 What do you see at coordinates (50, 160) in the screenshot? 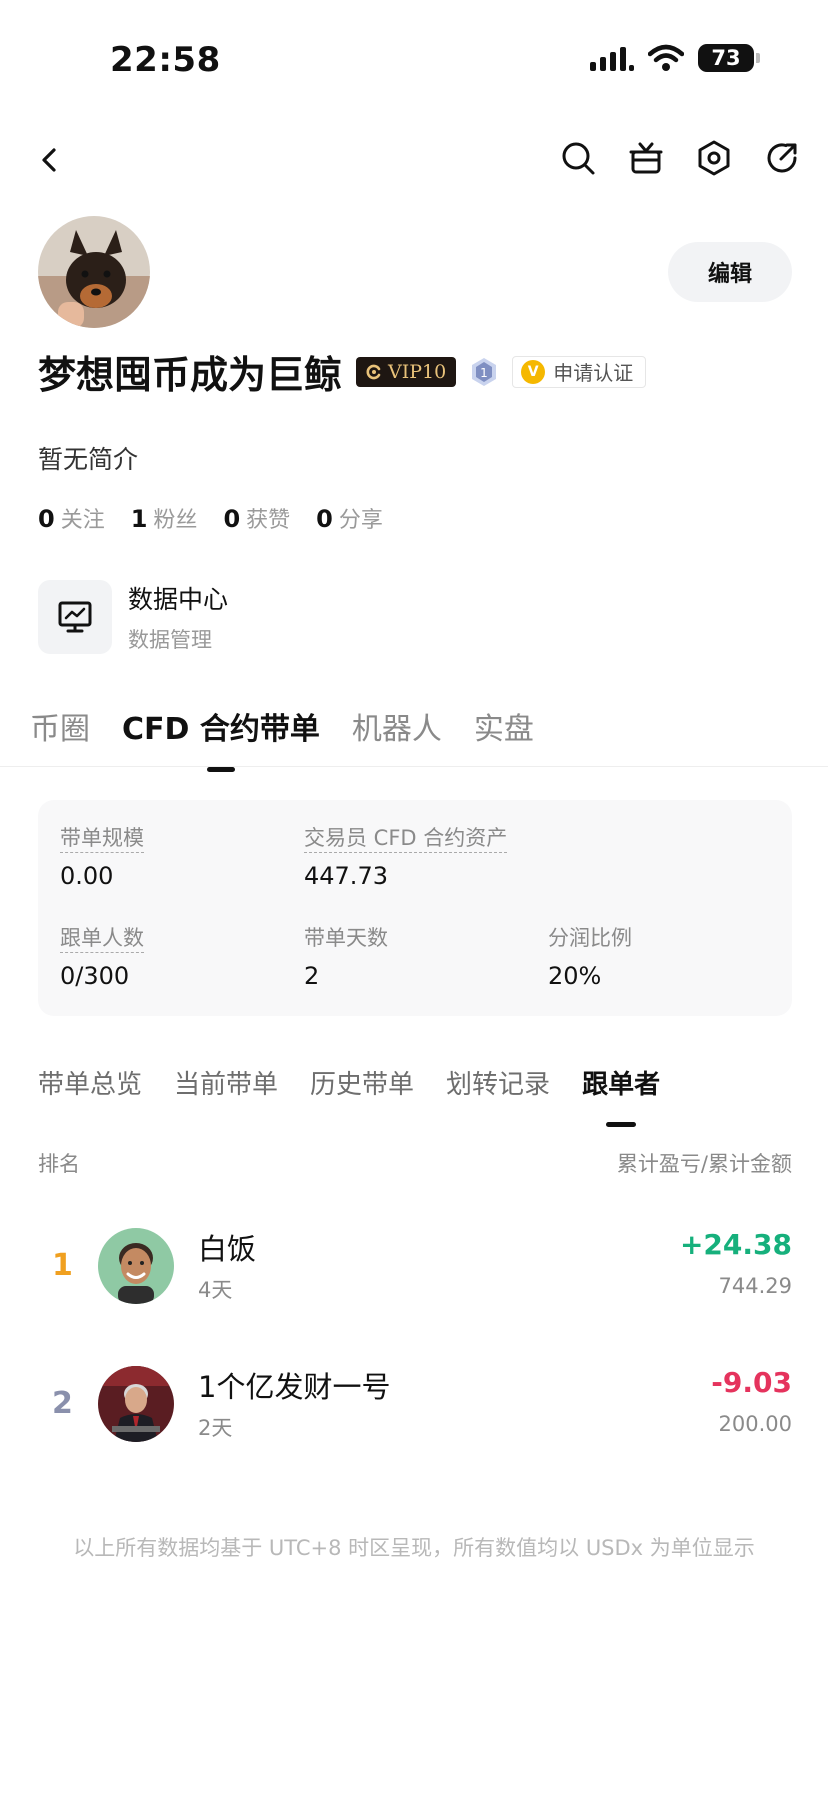
I see `back-arrow-icon` at bounding box center [50, 160].